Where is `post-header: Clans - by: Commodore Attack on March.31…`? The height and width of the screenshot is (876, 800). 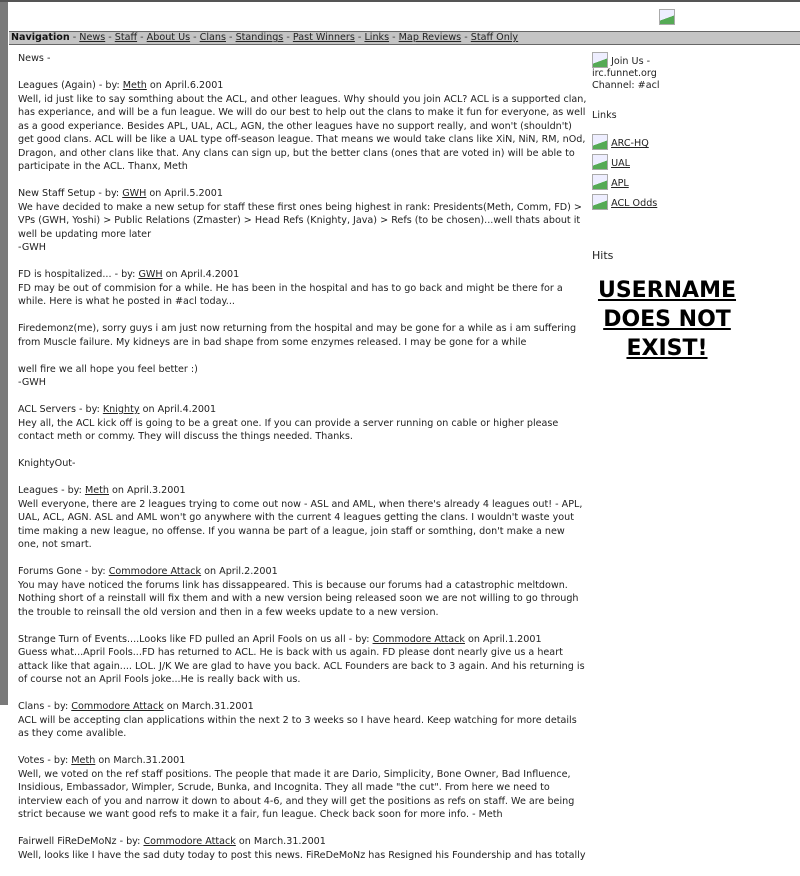
post-header: Clans - by: Commodore Attack on March.31… is located at coordinates (303, 707).